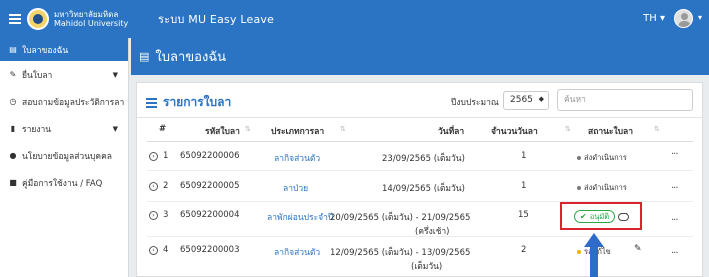 This screenshot has width=709, height=277. What do you see at coordinates (166, 215) in the screenshot?
I see `row-number: 3` at bounding box center [166, 215].